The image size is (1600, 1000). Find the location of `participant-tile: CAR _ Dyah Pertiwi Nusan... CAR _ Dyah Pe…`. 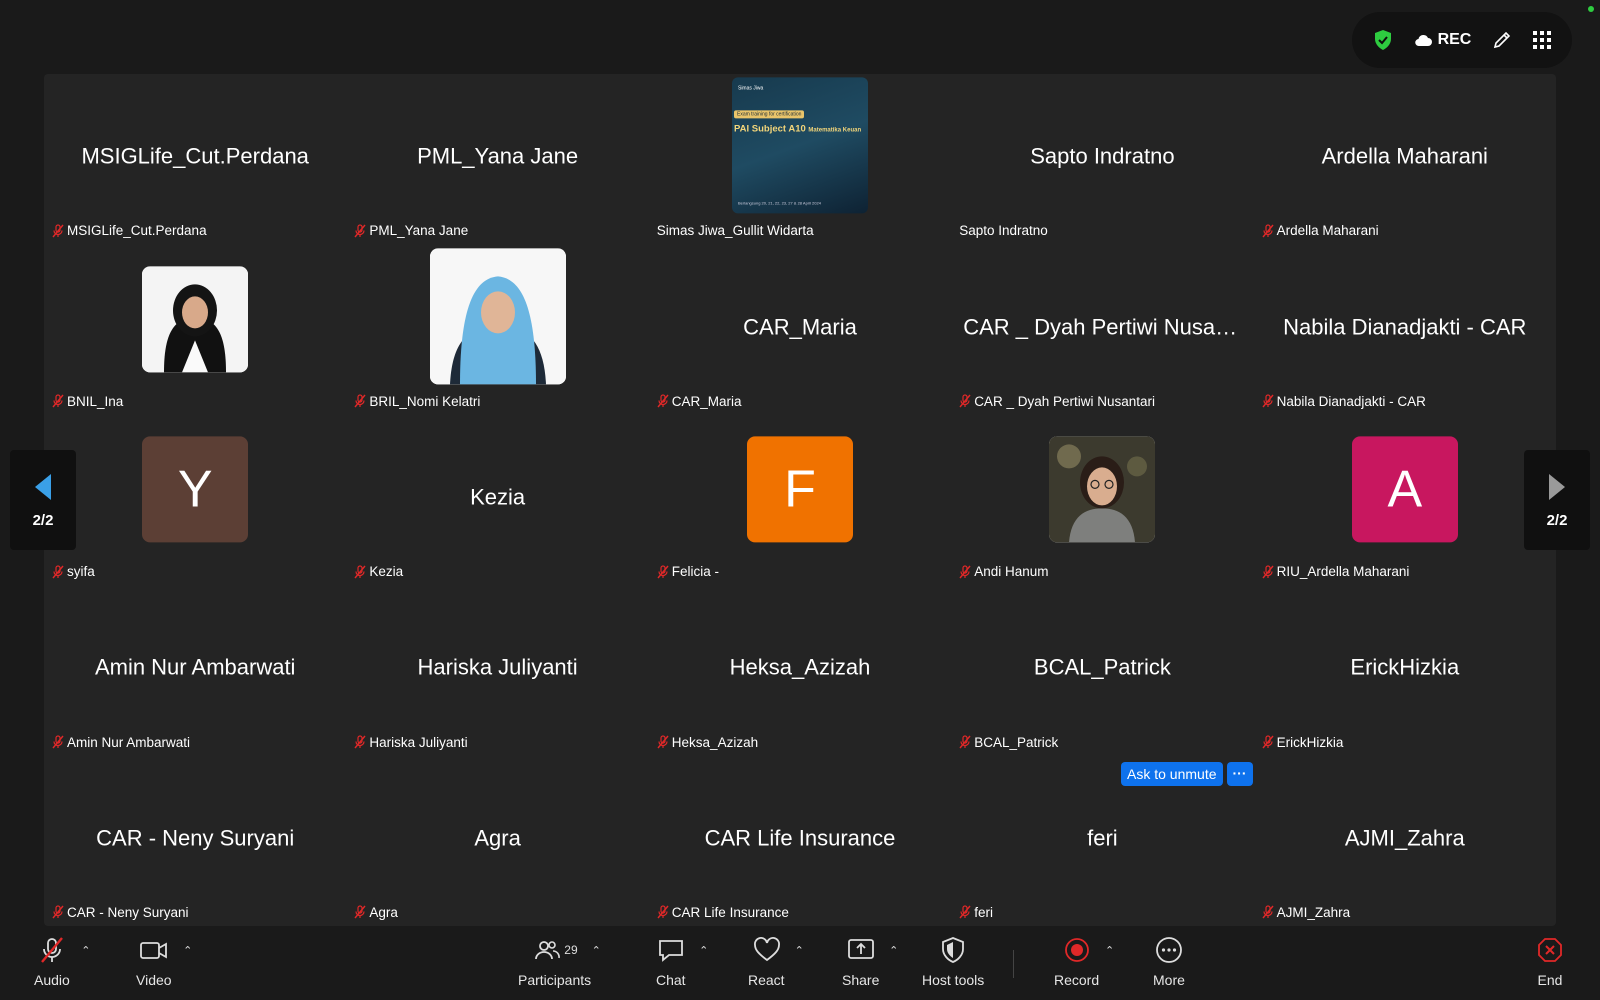

participant-tile: CAR _ Dyah Pertiwi Nusan... CAR _ Dyah Pe… is located at coordinates (1102, 329).